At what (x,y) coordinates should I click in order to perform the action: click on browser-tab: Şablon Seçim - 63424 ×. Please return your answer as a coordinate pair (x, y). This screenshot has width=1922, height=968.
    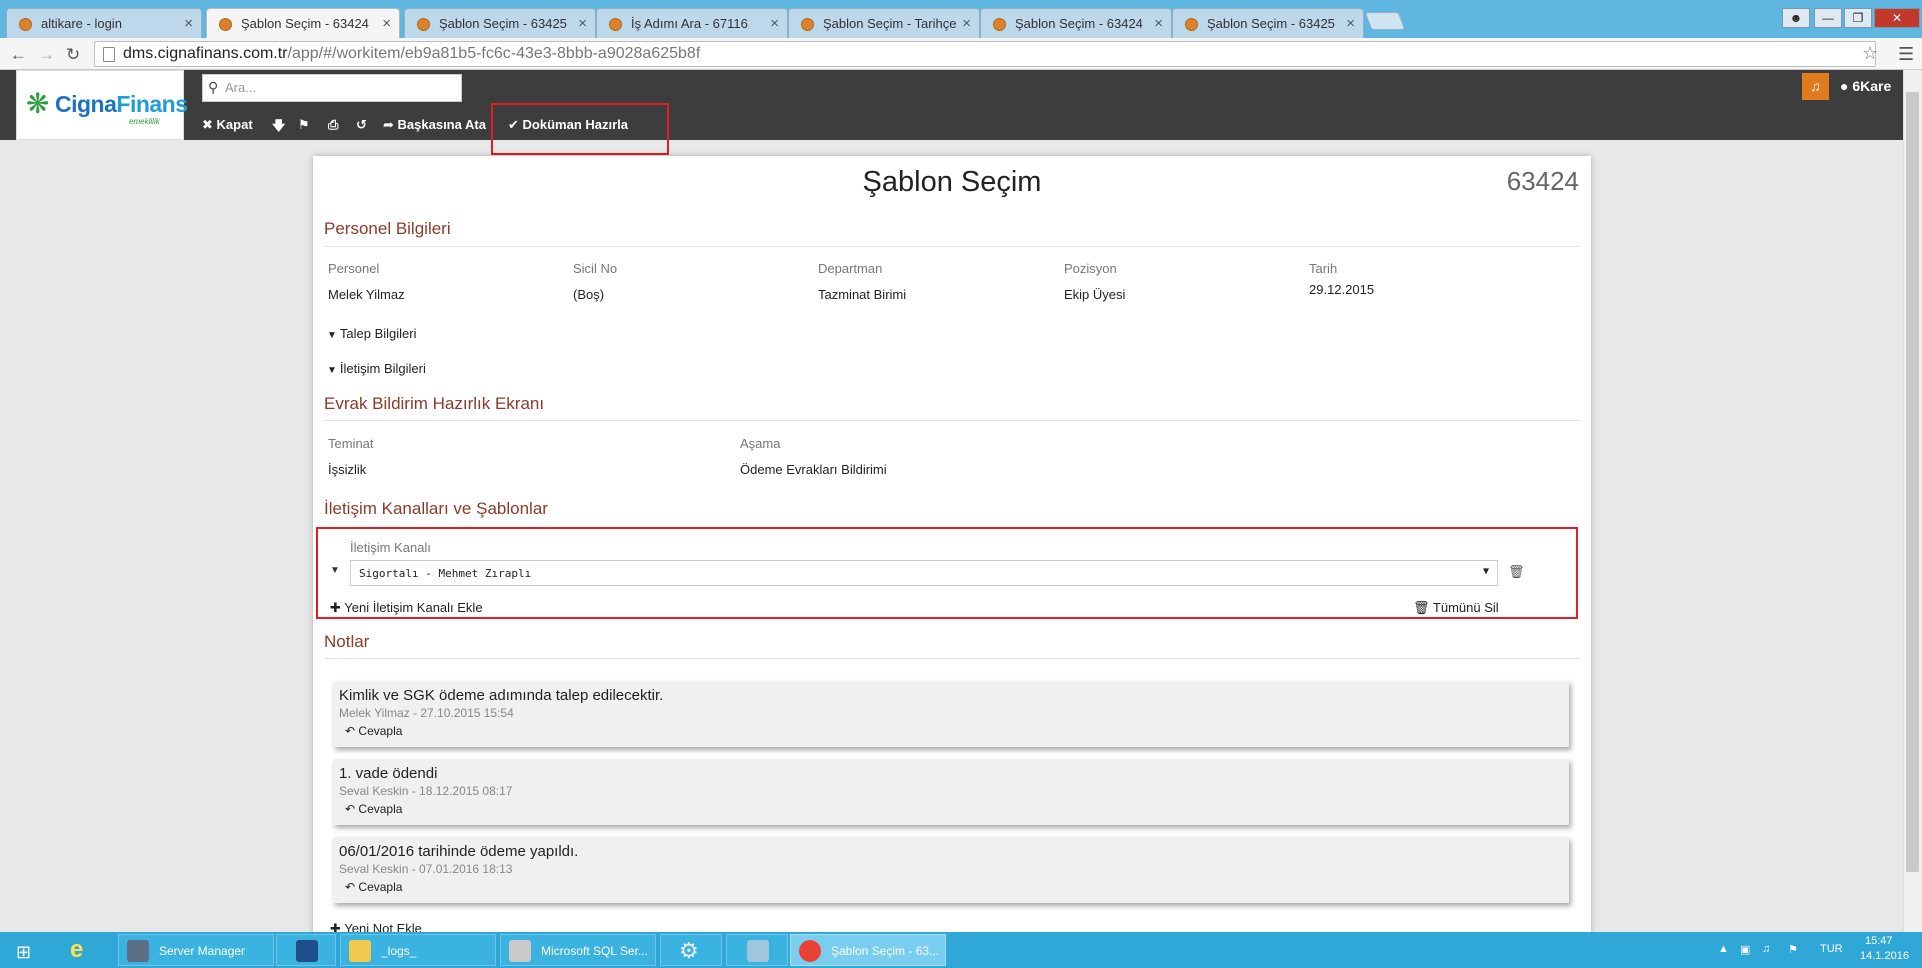
    Looking at the image, I should click on (1076, 23).